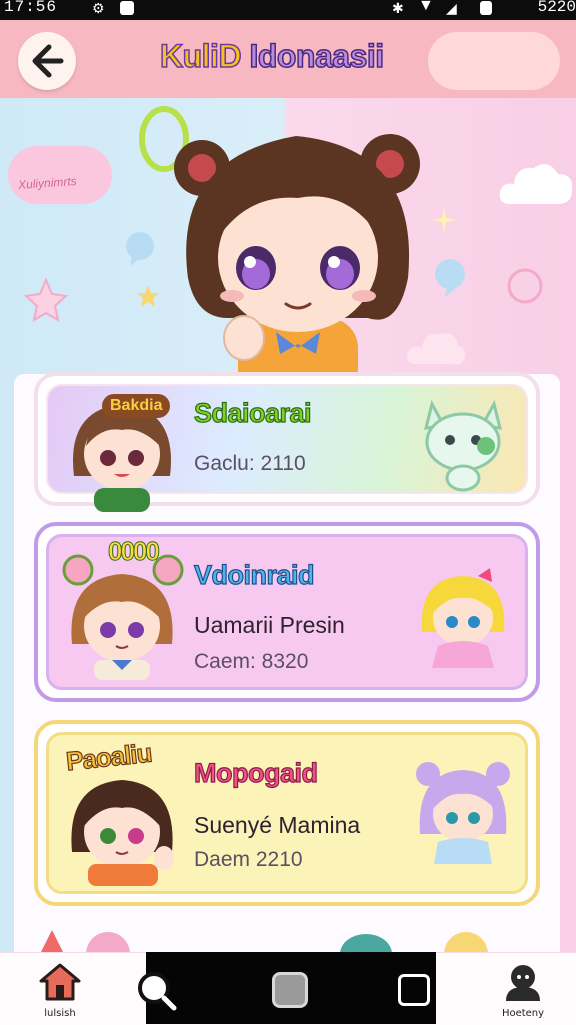 The height and width of the screenshot is (1025, 576). What do you see at coordinates (85, 942) in the screenshot?
I see `next-item-peek-left` at bounding box center [85, 942].